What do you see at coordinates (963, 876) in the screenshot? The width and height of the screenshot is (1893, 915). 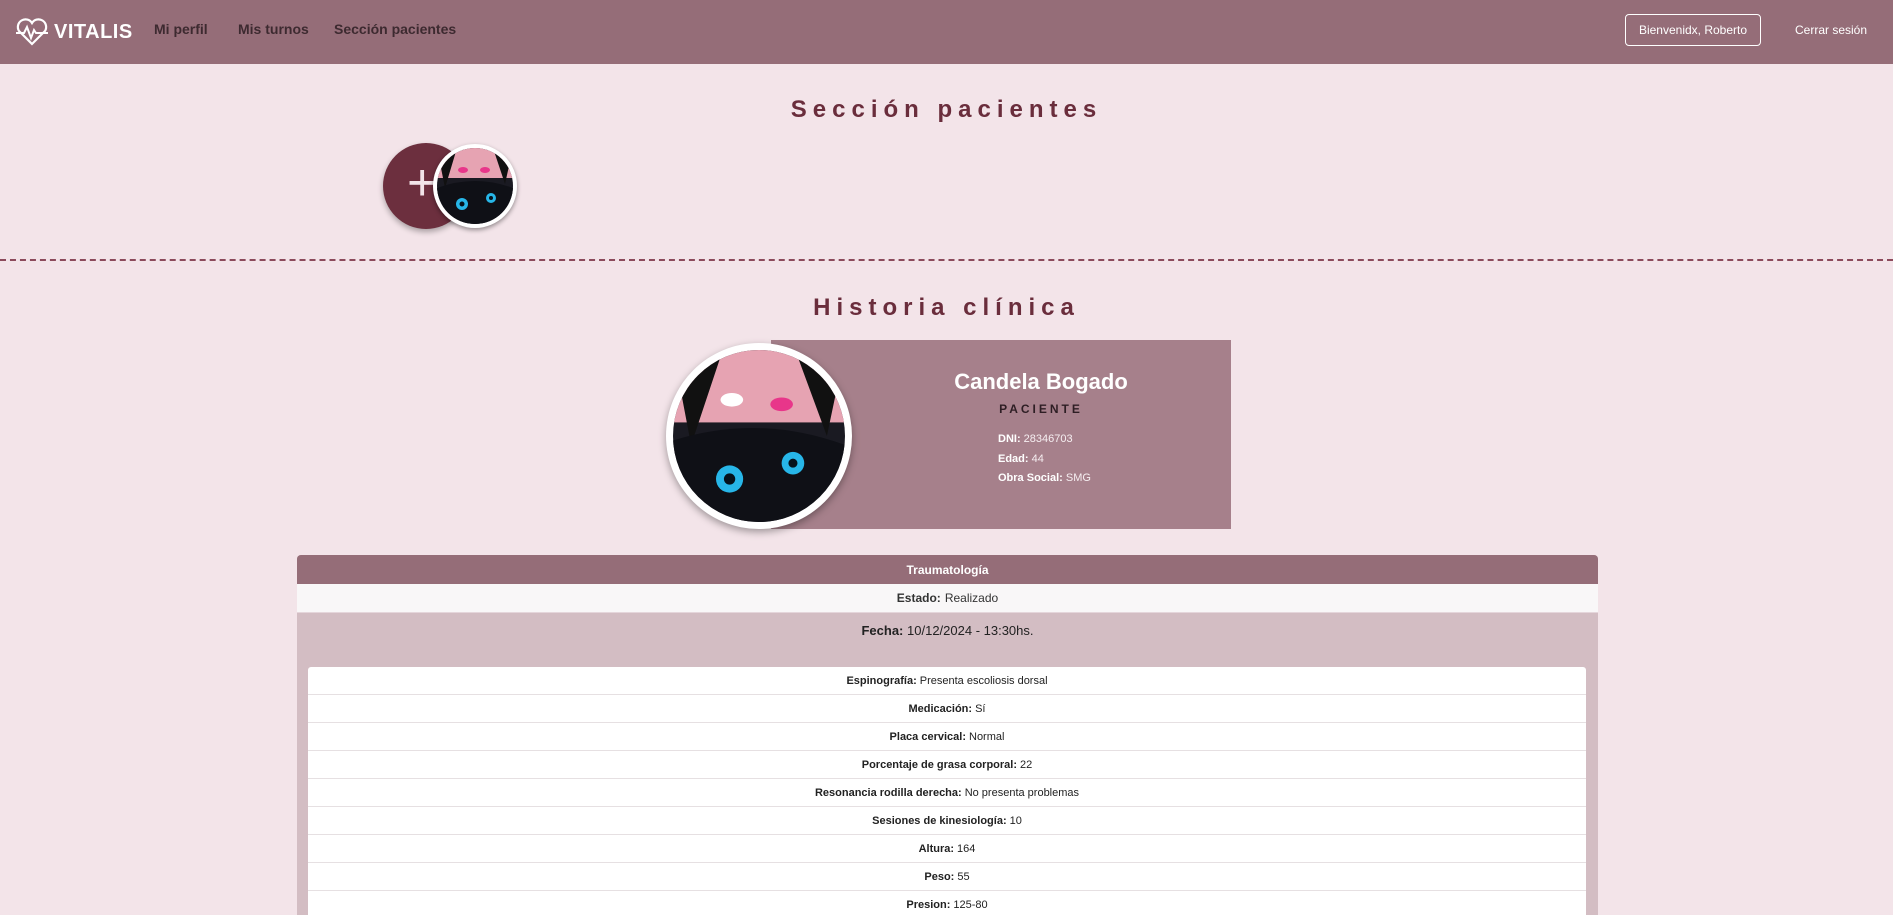 I see `item-value: 55` at bounding box center [963, 876].